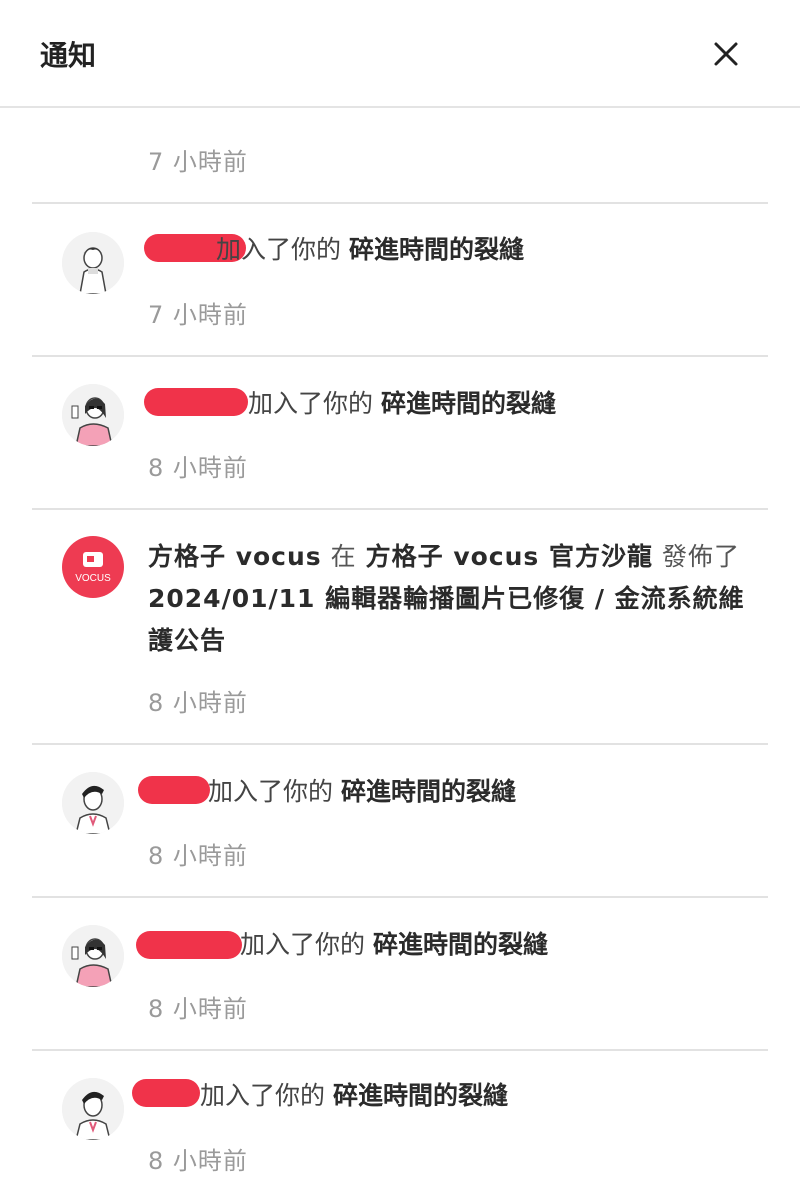 Image resolution: width=800 pixels, height=1192 pixels. What do you see at coordinates (509, 556) in the screenshot?
I see `salon-link: 方格子 vocus 官方沙龍` at bounding box center [509, 556].